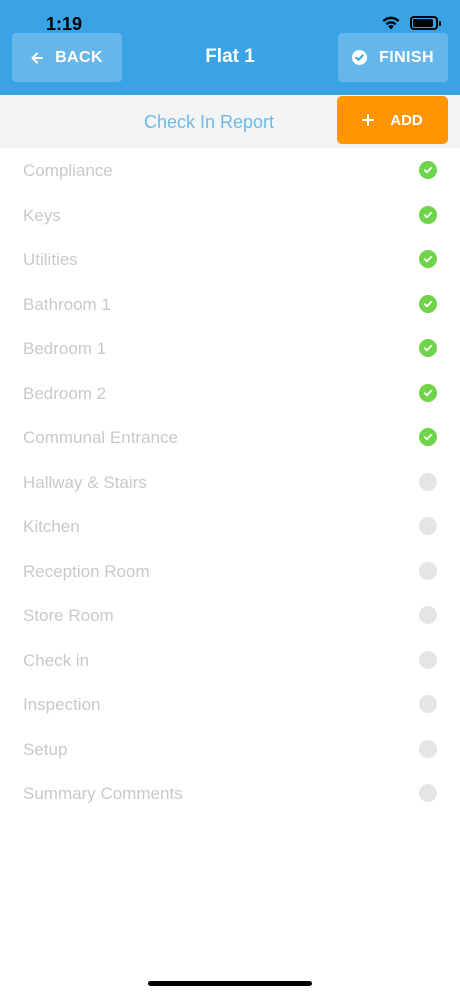 Image resolution: width=460 pixels, height=996 pixels. What do you see at coordinates (45, 749) in the screenshot?
I see `list-item-label: Setup` at bounding box center [45, 749].